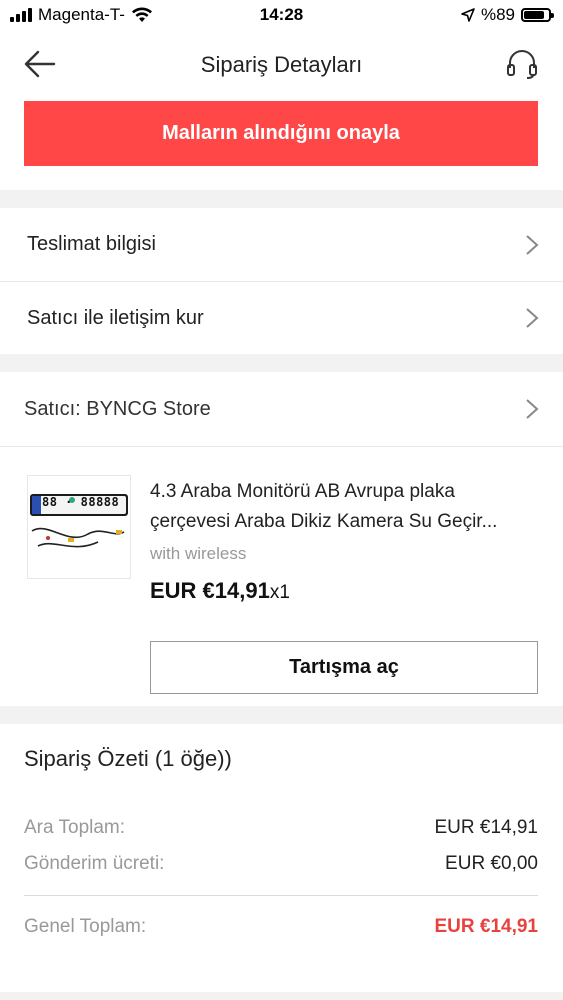 This screenshot has width=563, height=1000. Describe the element at coordinates (281, 927) in the screenshot. I see `total-row: Genel Toplam: EUR €14,91` at that location.